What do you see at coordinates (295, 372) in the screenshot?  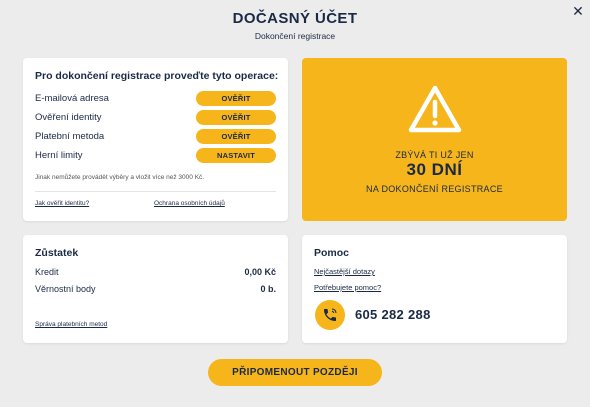 I see `remind-later-button: PŘIPOMENOUT POZDĚJI` at bounding box center [295, 372].